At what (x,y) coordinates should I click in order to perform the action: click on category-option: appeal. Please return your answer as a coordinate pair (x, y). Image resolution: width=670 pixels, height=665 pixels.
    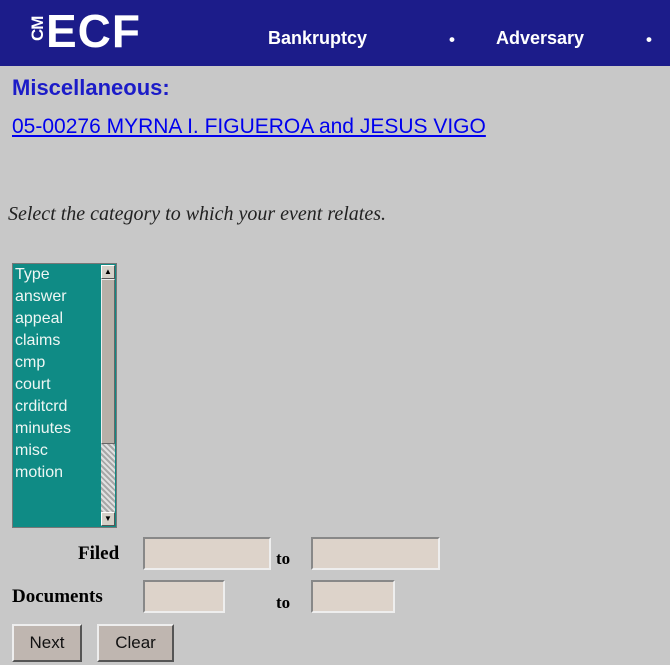
    Looking at the image, I should click on (58, 319).